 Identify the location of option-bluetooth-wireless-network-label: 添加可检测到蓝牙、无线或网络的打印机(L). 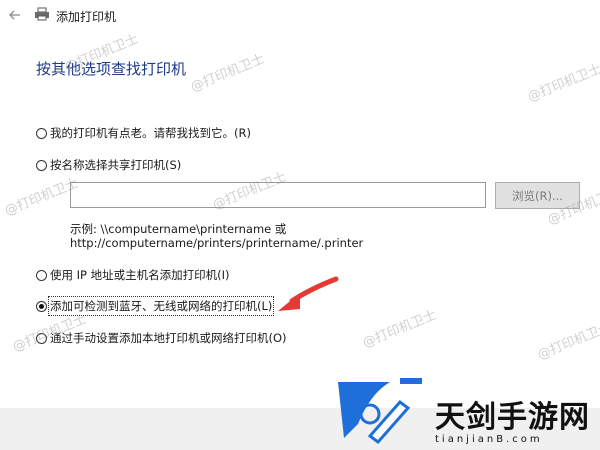
(161, 306).